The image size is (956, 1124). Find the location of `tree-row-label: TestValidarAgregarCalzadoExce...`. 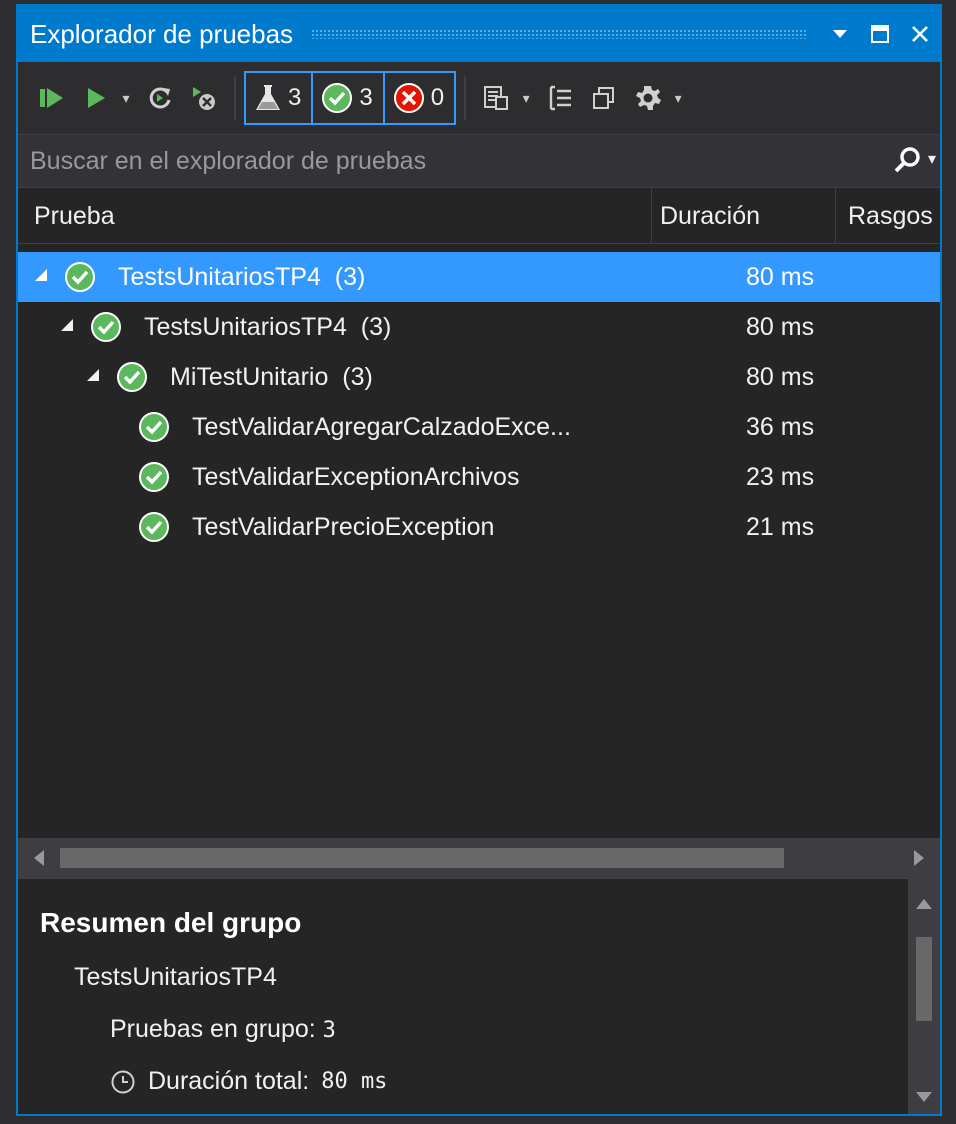

tree-row-label: TestValidarAgregarCalzadoExce... is located at coordinates (381, 427).